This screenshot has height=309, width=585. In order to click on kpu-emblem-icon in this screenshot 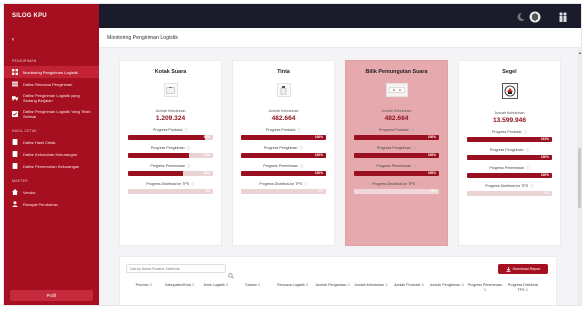, I will do `click(535, 16)`.